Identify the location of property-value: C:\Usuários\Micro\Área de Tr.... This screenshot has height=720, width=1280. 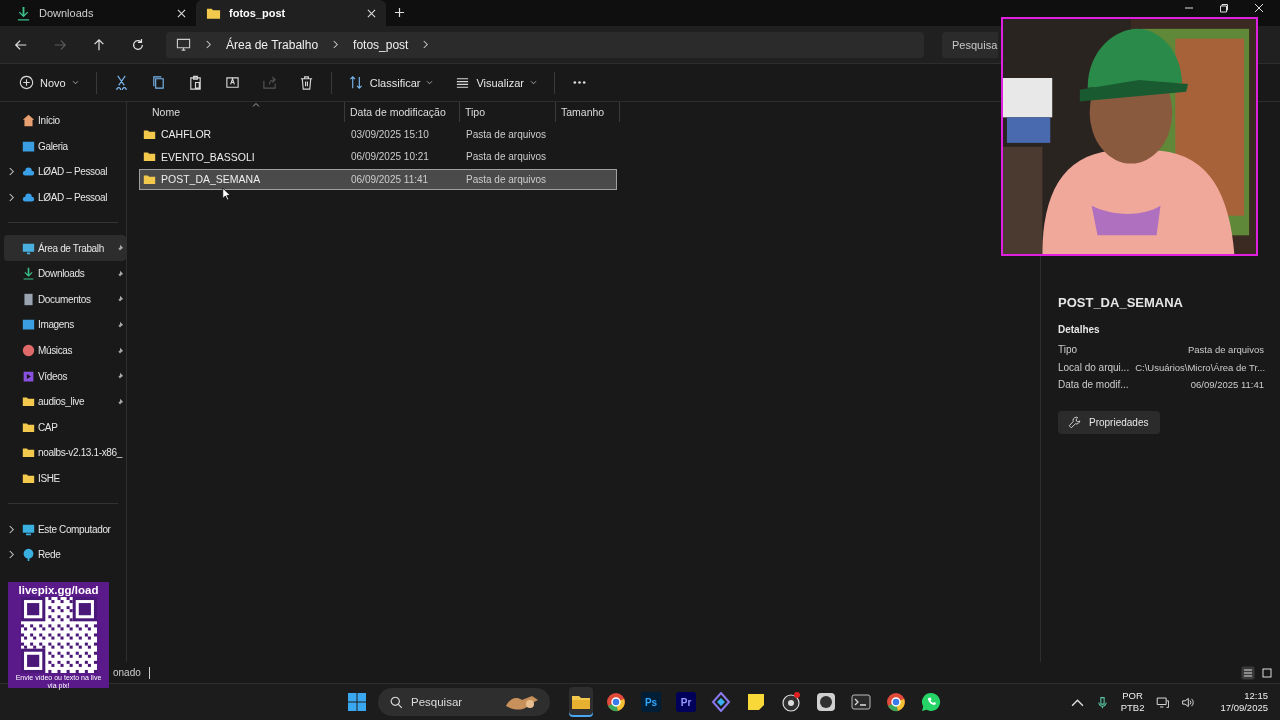
(1200, 368).